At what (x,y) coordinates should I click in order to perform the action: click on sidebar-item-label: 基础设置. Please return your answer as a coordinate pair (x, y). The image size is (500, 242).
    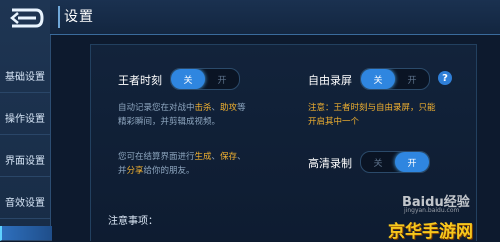
    Looking at the image, I should click on (25, 77).